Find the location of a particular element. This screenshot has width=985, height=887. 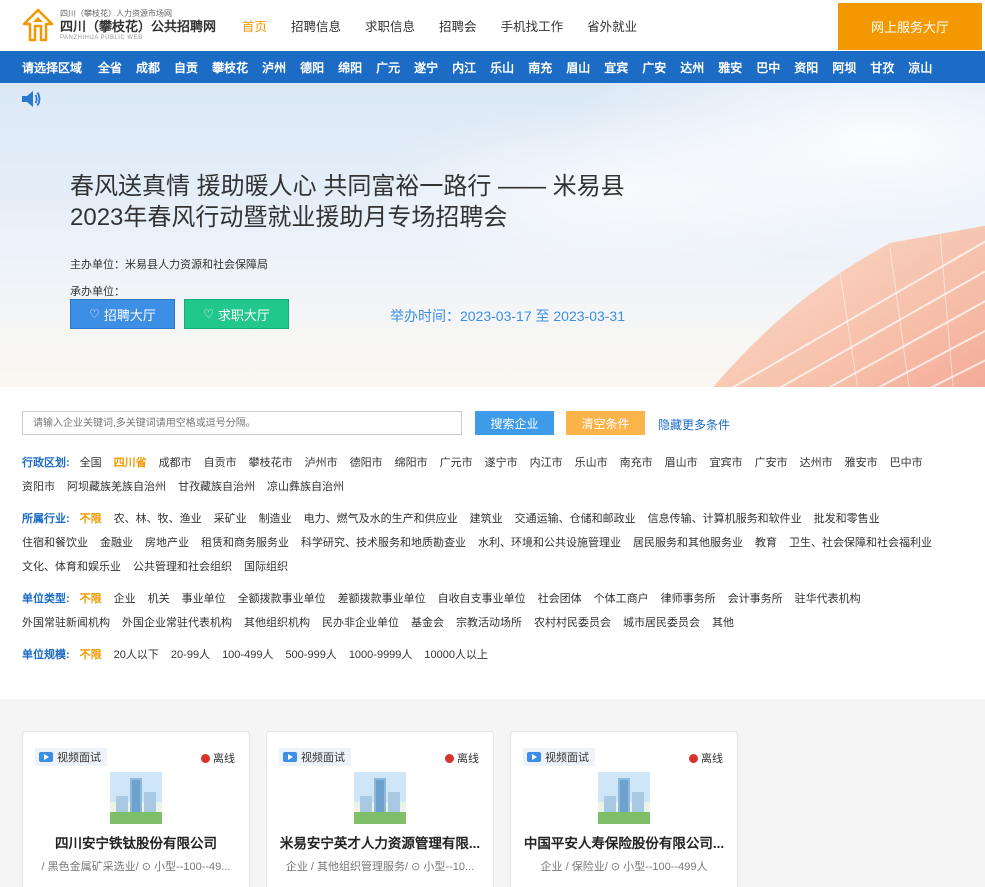

filter-option: 广元市 is located at coordinates (456, 463).